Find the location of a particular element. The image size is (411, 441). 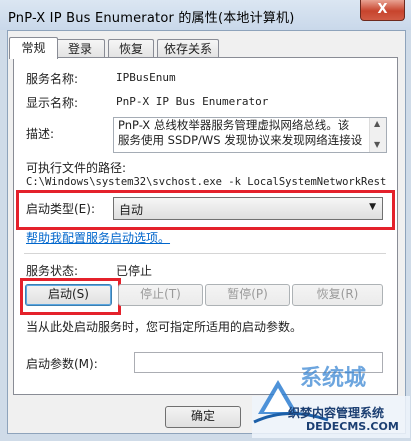

scroll-up-icon: ▲ is located at coordinates (377, 123).